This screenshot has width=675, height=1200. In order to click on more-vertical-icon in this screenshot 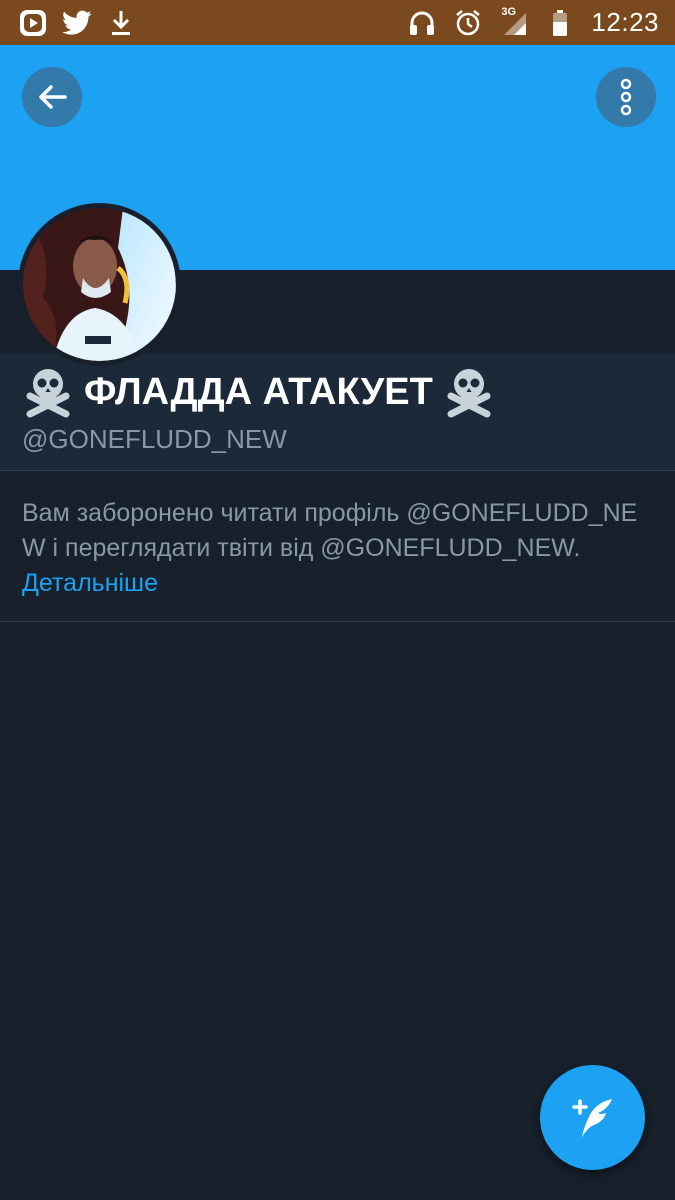, I will do `click(626, 97)`.